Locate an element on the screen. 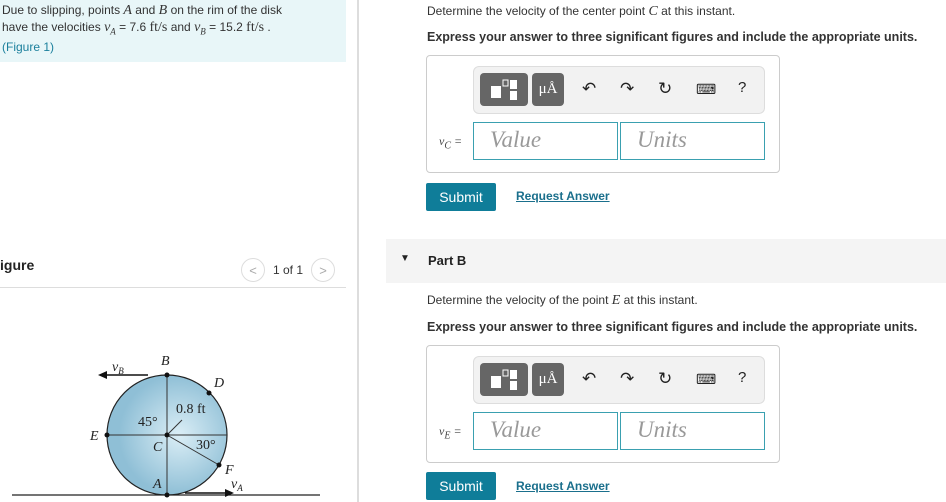 Image resolution: width=946 pixels, height=502 pixels. label-a: A is located at coordinates (157, 484).